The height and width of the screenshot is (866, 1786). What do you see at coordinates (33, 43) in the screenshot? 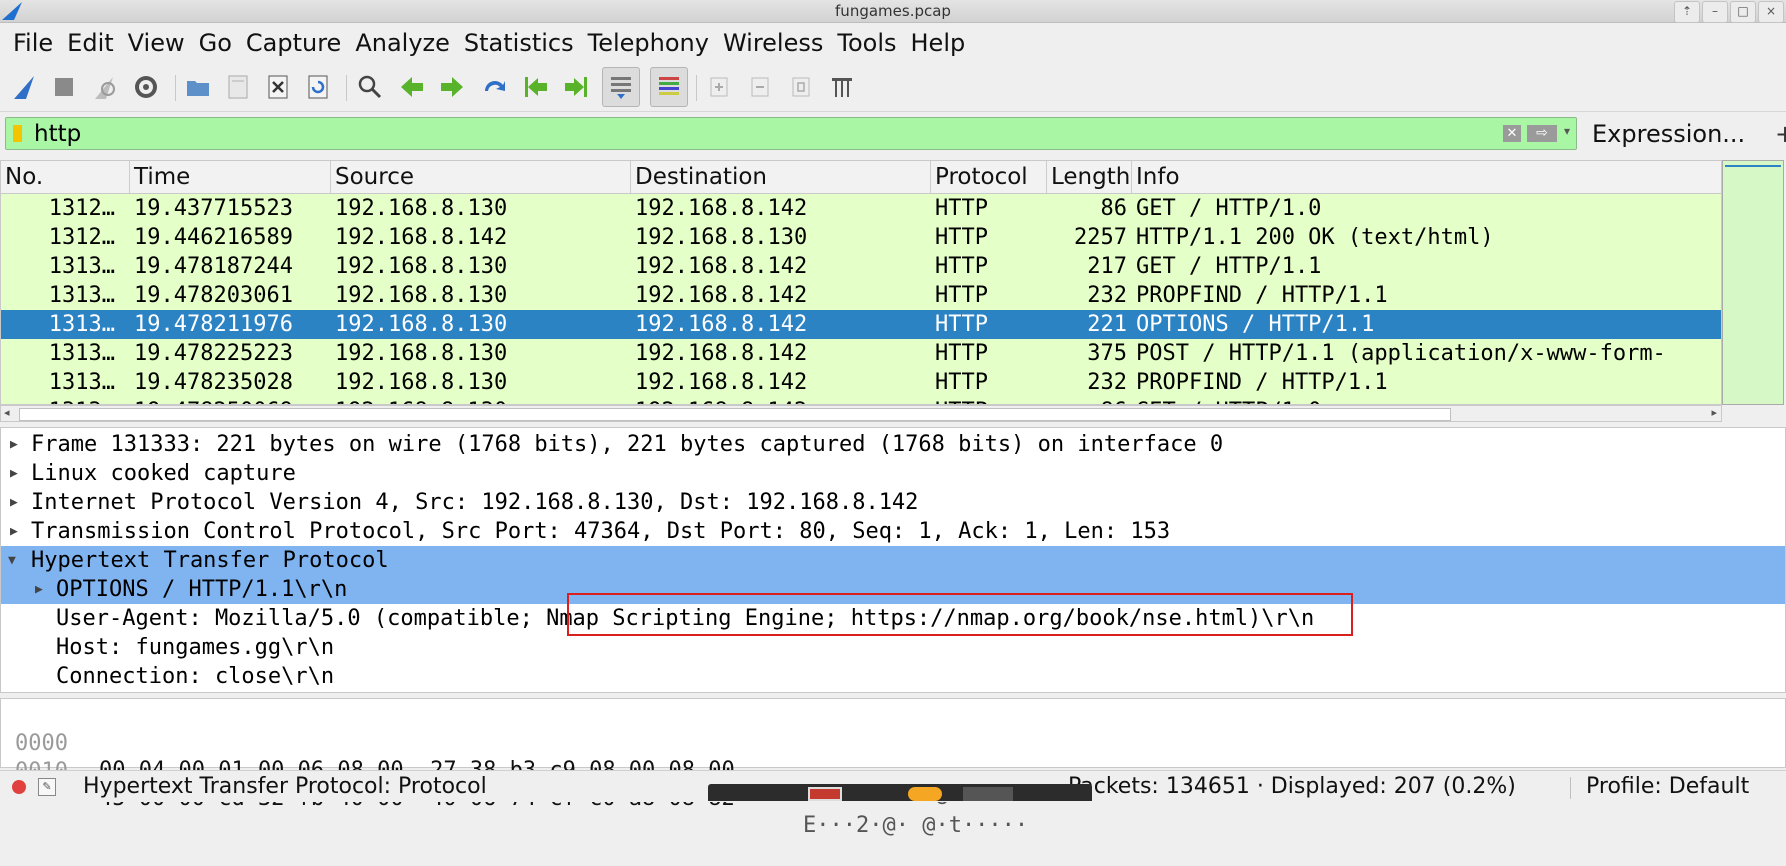
I see `menu-file: File` at bounding box center [33, 43].